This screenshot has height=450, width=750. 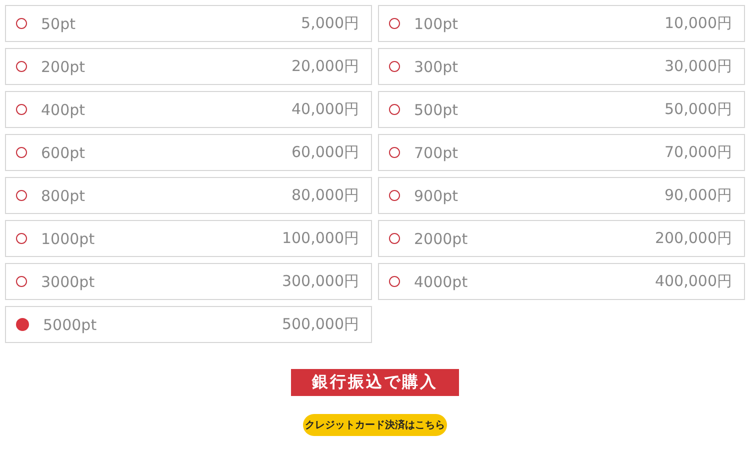 What do you see at coordinates (561, 238) in the screenshot?
I see `price-option: 2000pt 200,000円` at bounding box center [561, 238].